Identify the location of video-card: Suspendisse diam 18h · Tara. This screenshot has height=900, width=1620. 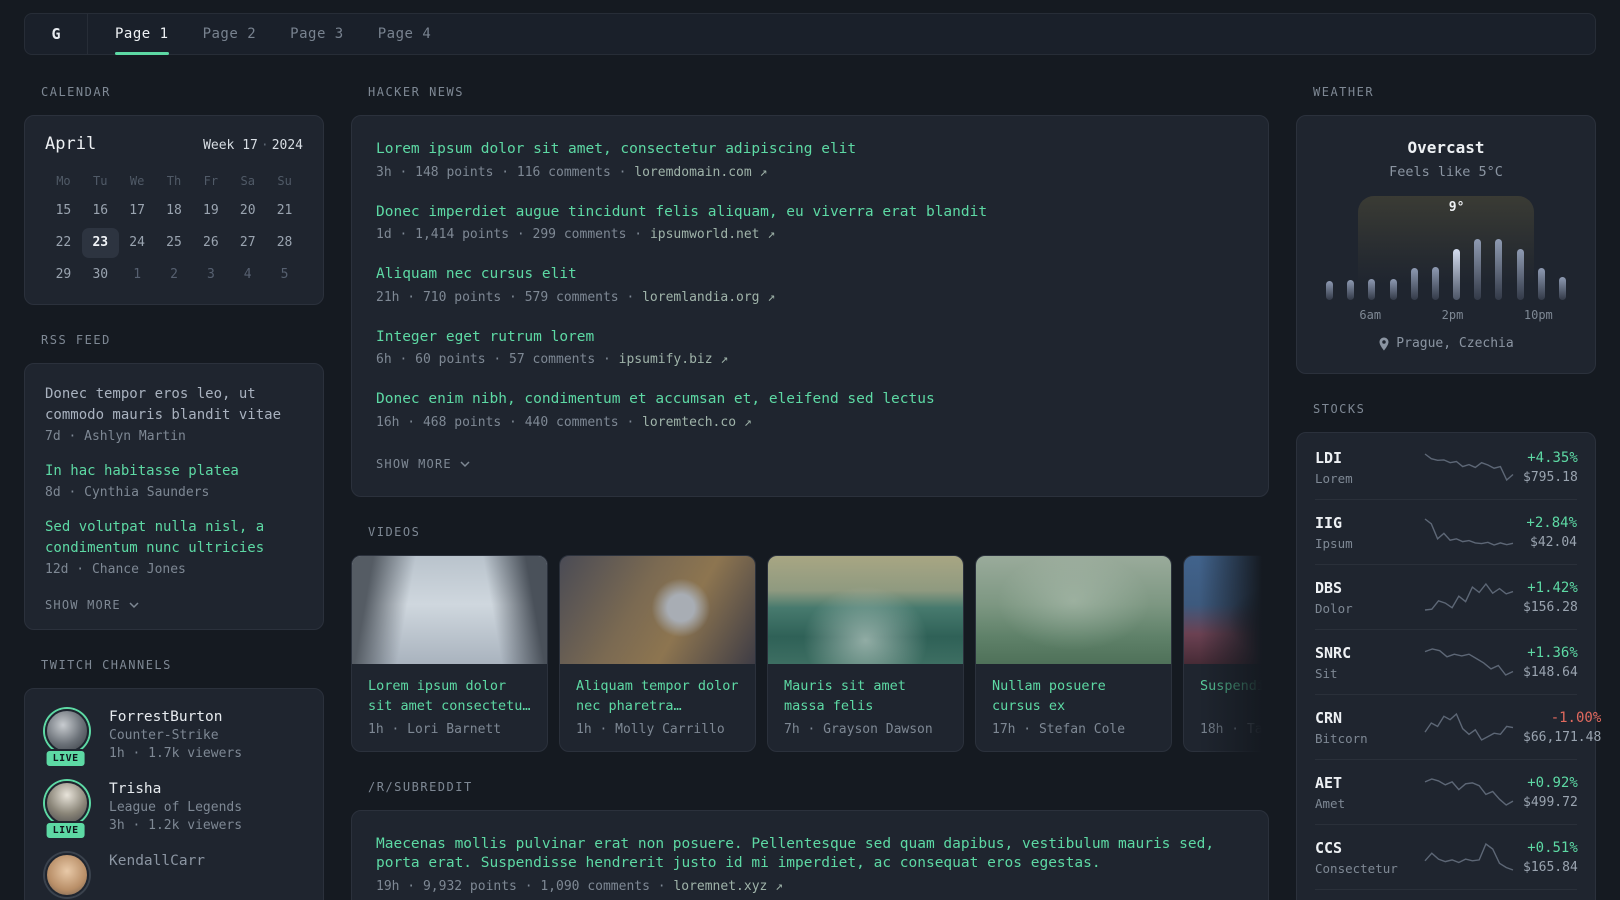
(1226, 653).